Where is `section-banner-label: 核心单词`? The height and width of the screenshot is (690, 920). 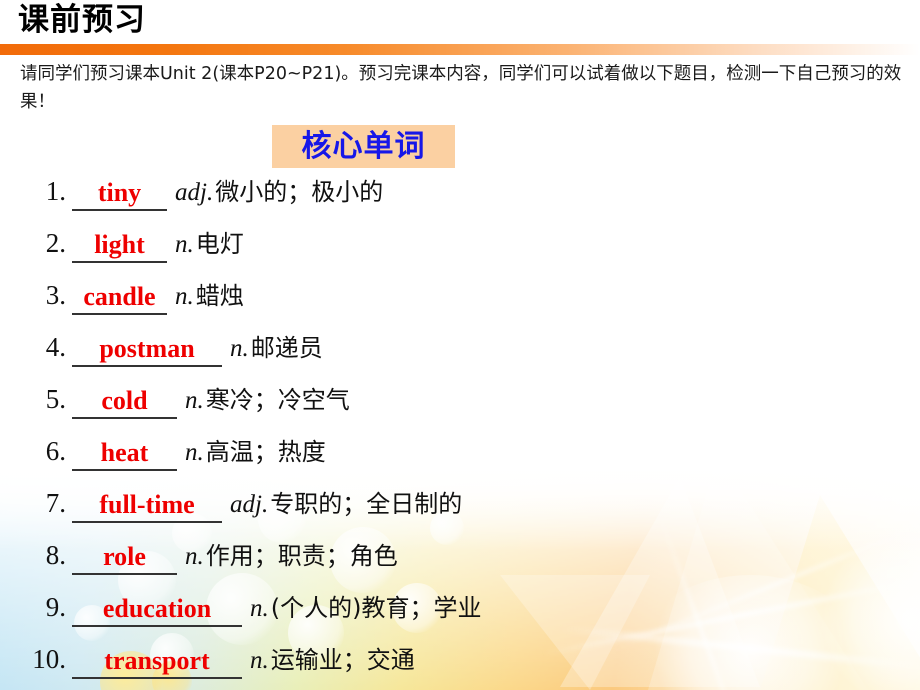 section-banner-label: 核心单词 is located at coordinates (363, 146).